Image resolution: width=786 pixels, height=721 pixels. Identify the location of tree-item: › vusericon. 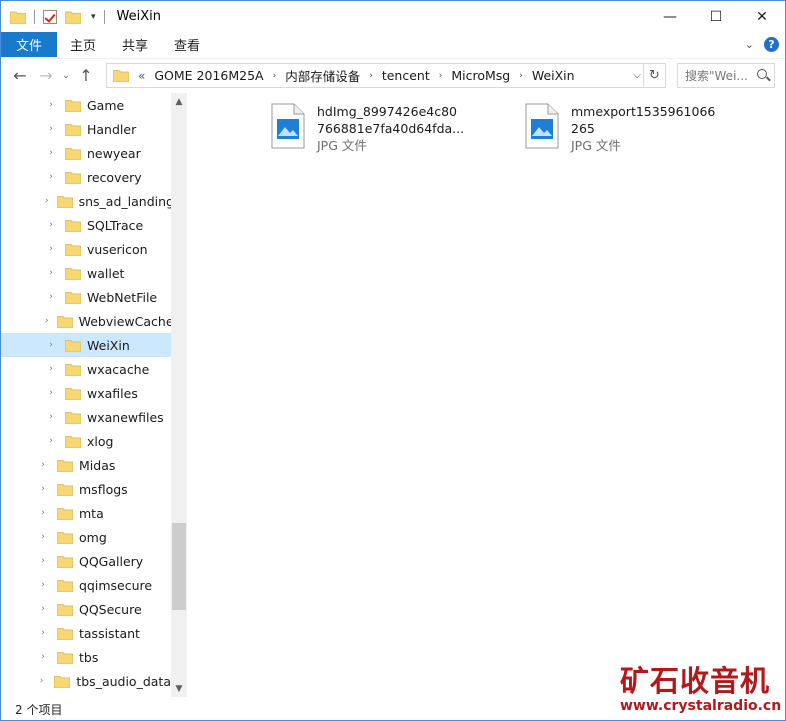
(86, 249).